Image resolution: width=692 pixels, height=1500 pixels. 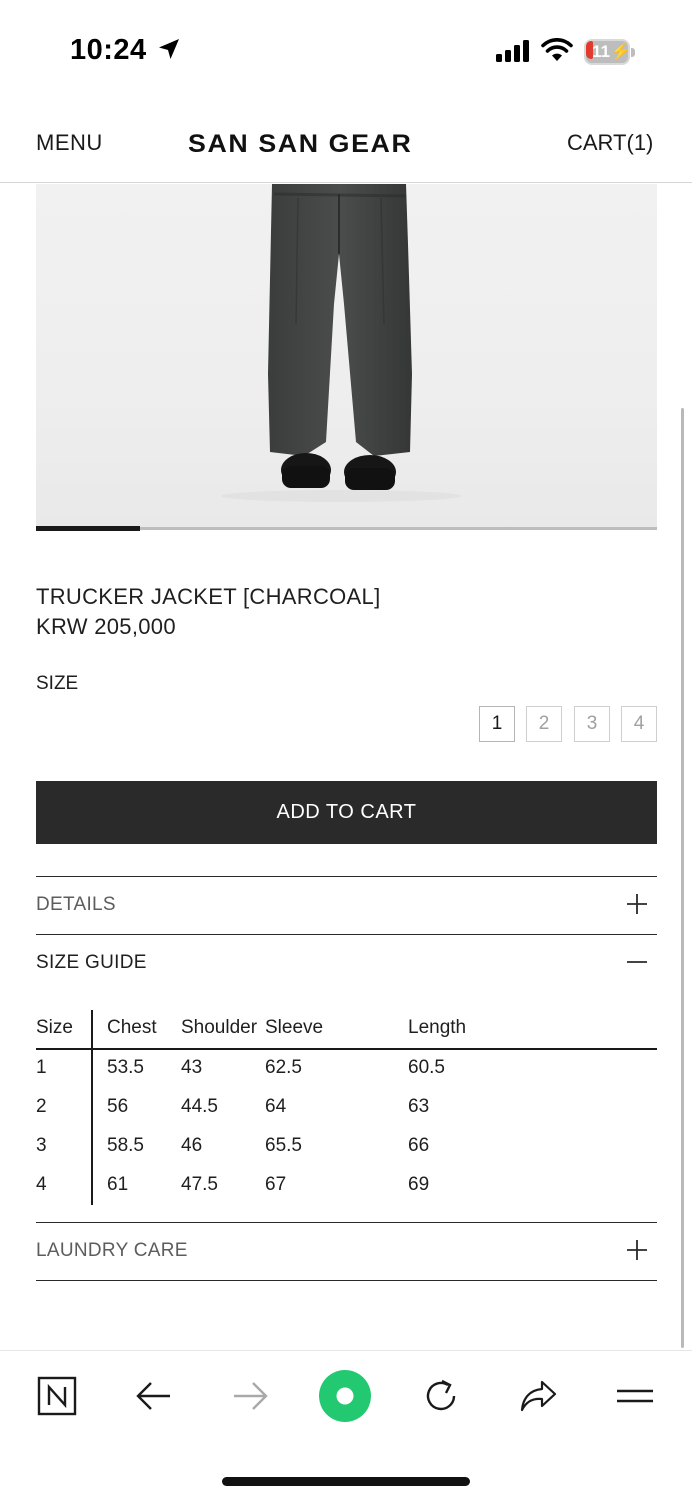 I want to click on size-guide-header-chest: Chest, so click(x=132, y=1027).